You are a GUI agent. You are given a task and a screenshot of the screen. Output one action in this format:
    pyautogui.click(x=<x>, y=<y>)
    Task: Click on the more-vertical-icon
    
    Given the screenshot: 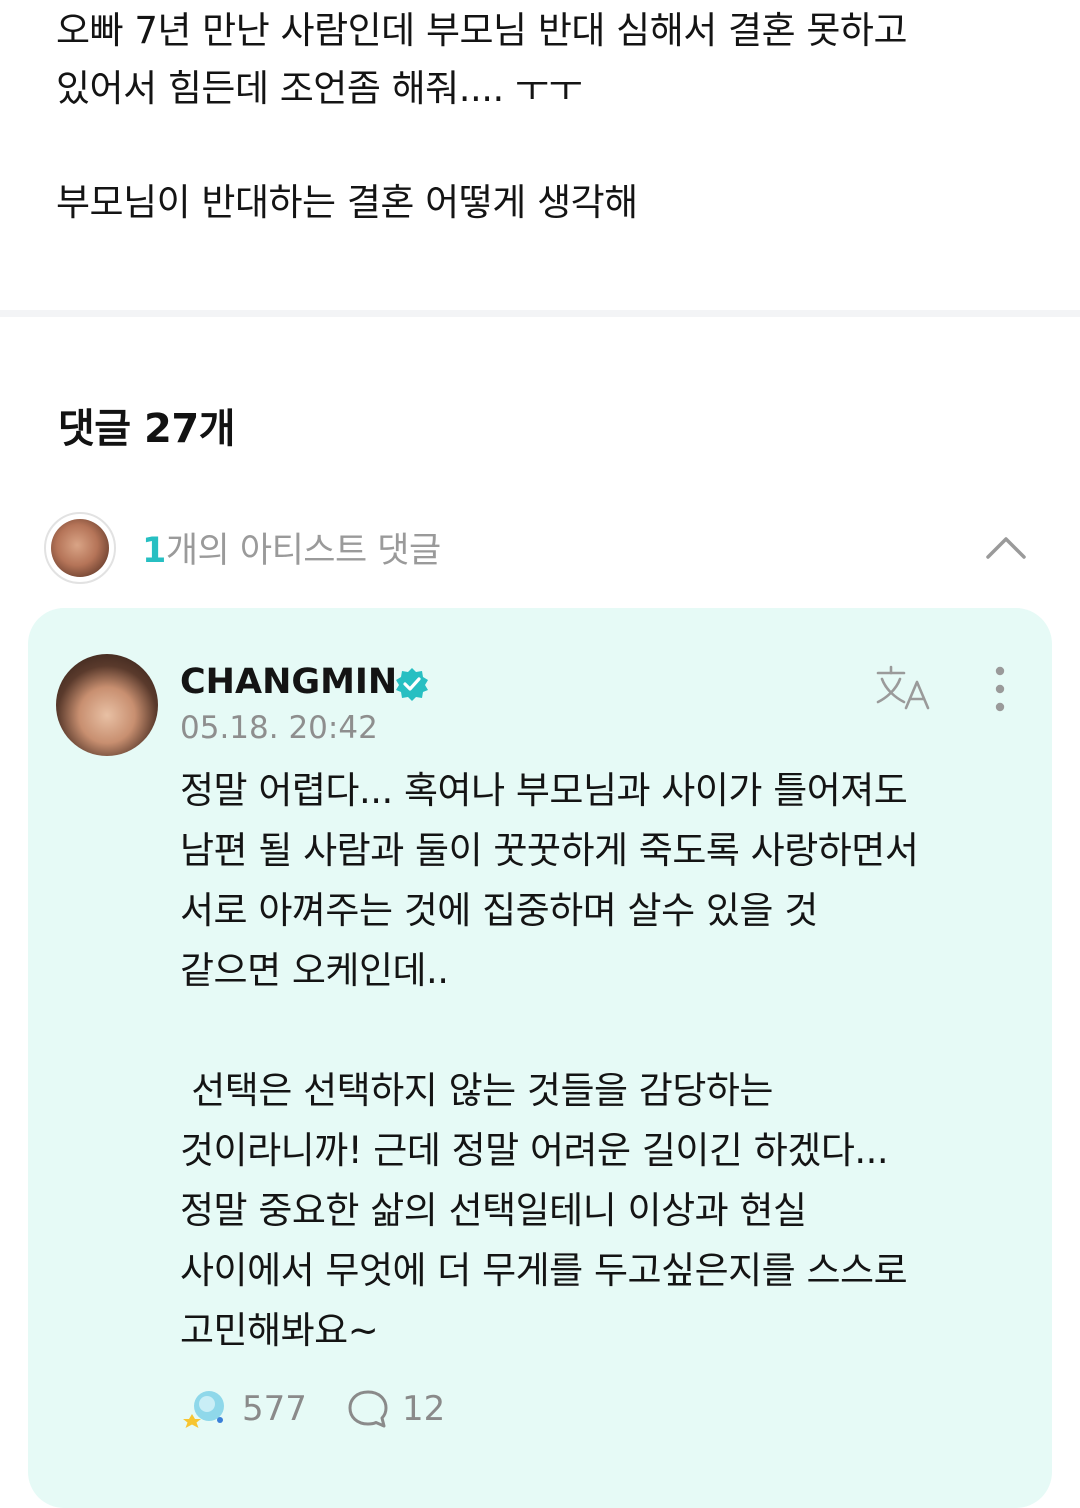 What is the action you would take?
    pyautogui.click(x=1000, y=689)
    